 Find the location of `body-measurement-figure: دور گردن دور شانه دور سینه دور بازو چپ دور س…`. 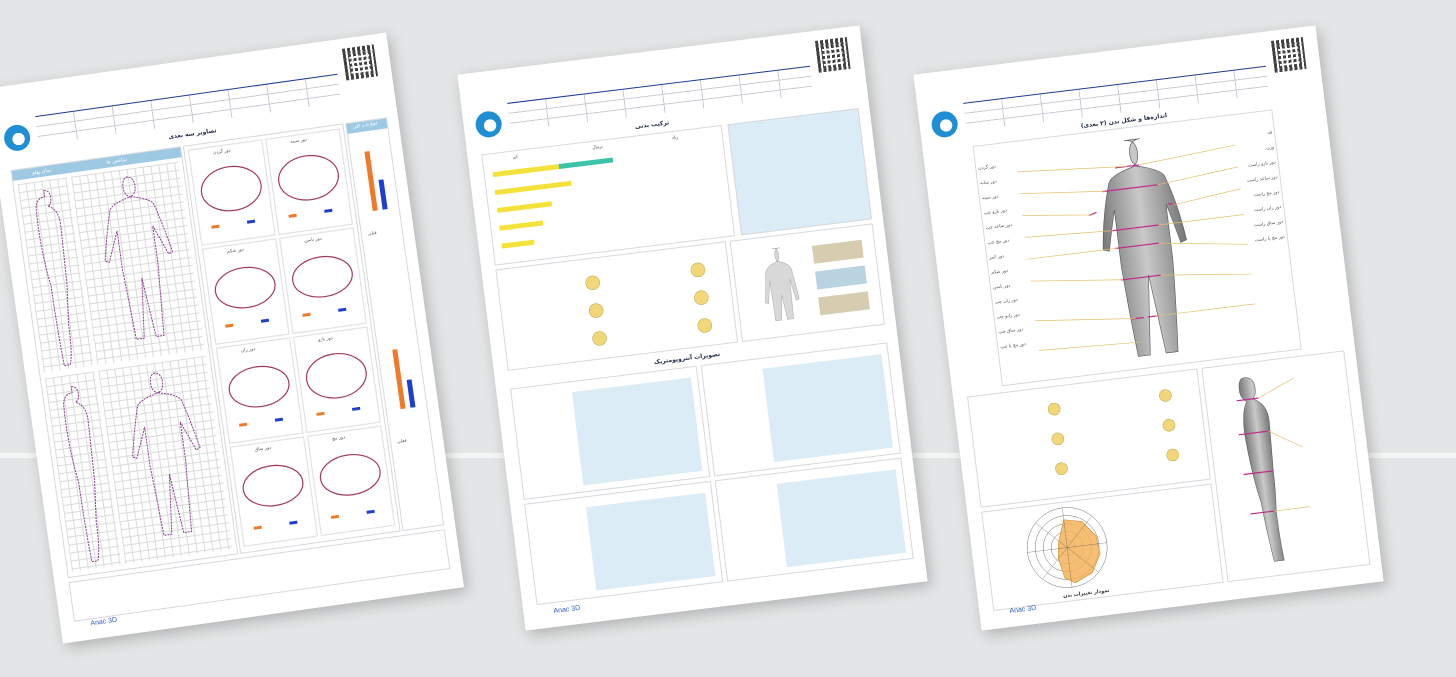

body-measurement-figure: دور گردن دور شانه دور سینه دور بازو چپ دور س… is located at coordinates (1137, 248).